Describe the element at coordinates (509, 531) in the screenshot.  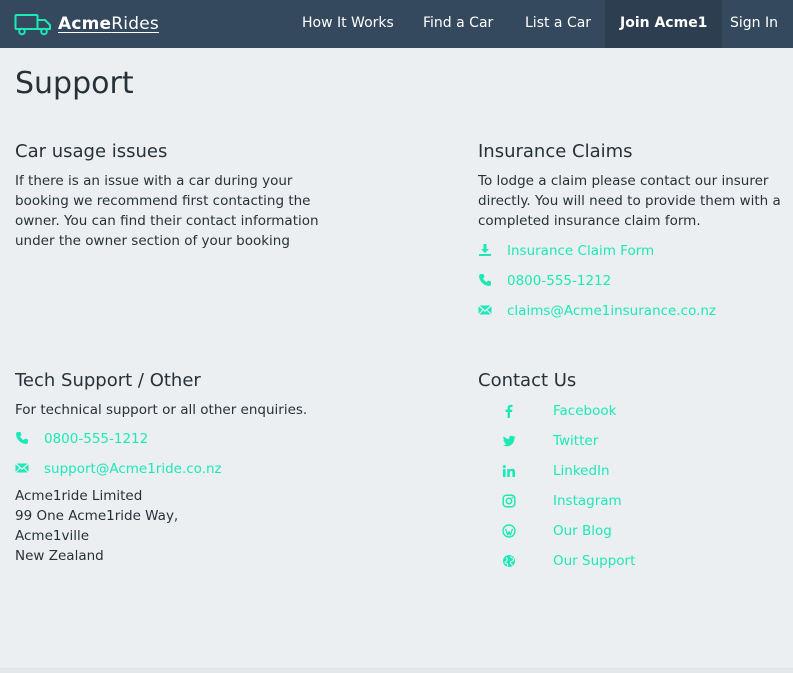
I see `wordpress-icon` at that location.